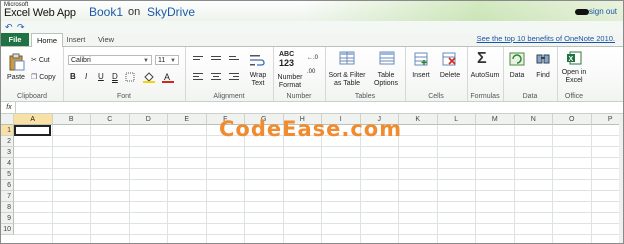 This screenshot has width=624, height=244. Describe the element at coordinates (73, 76) in the screenshot. I see `bold-button: B` at that location.